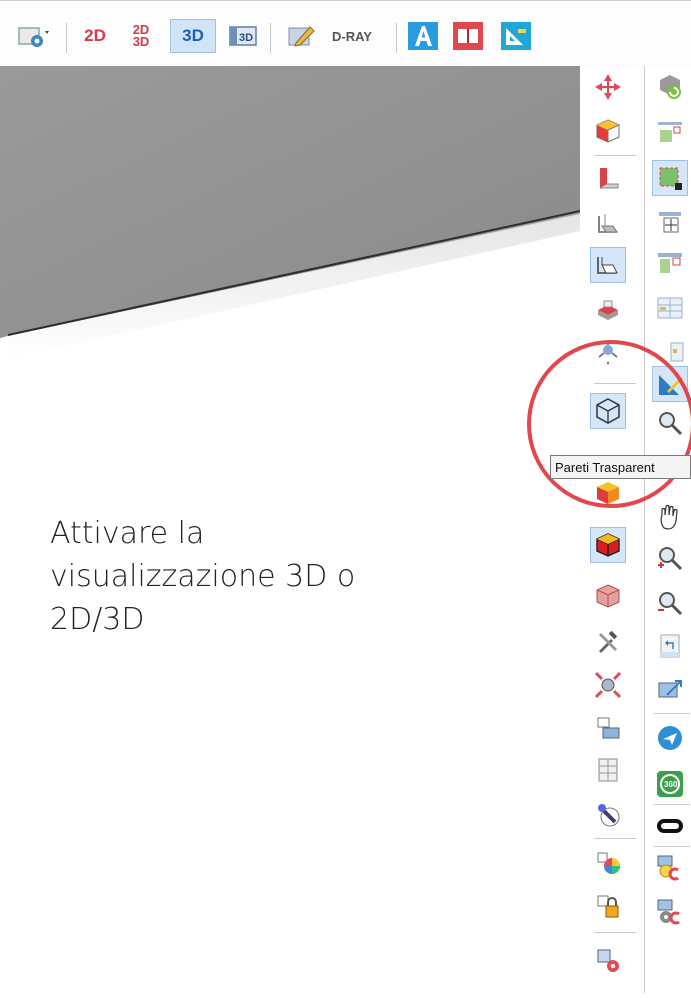  What do you see at coordinates (620, 467) in the screenshot?
I see `tooltip-transparent-walls: Pareti Trasparent` at bounding box center [620, 467].